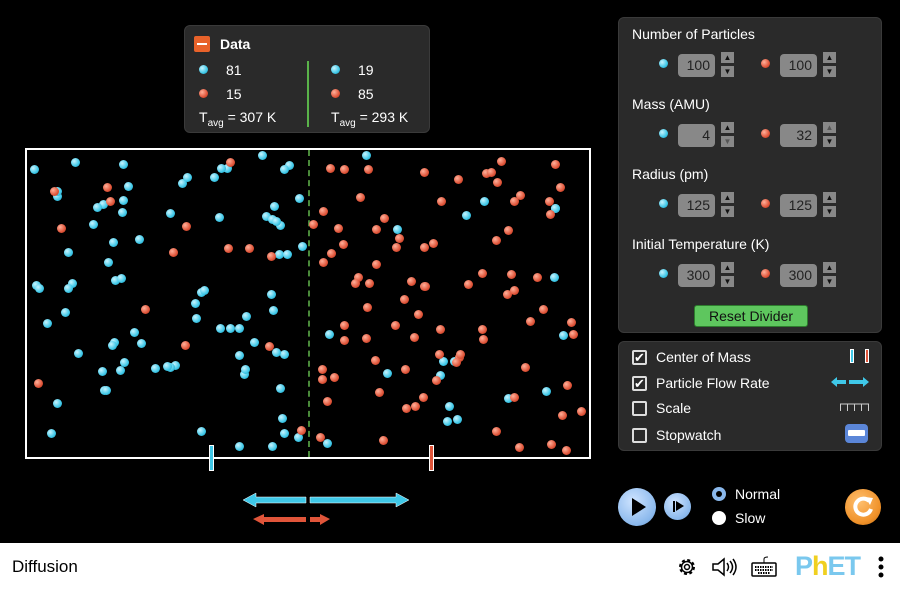  Describe the element at coordinates (798, 205) in the screenshot. I see `radius-red-value: 125` at that location.